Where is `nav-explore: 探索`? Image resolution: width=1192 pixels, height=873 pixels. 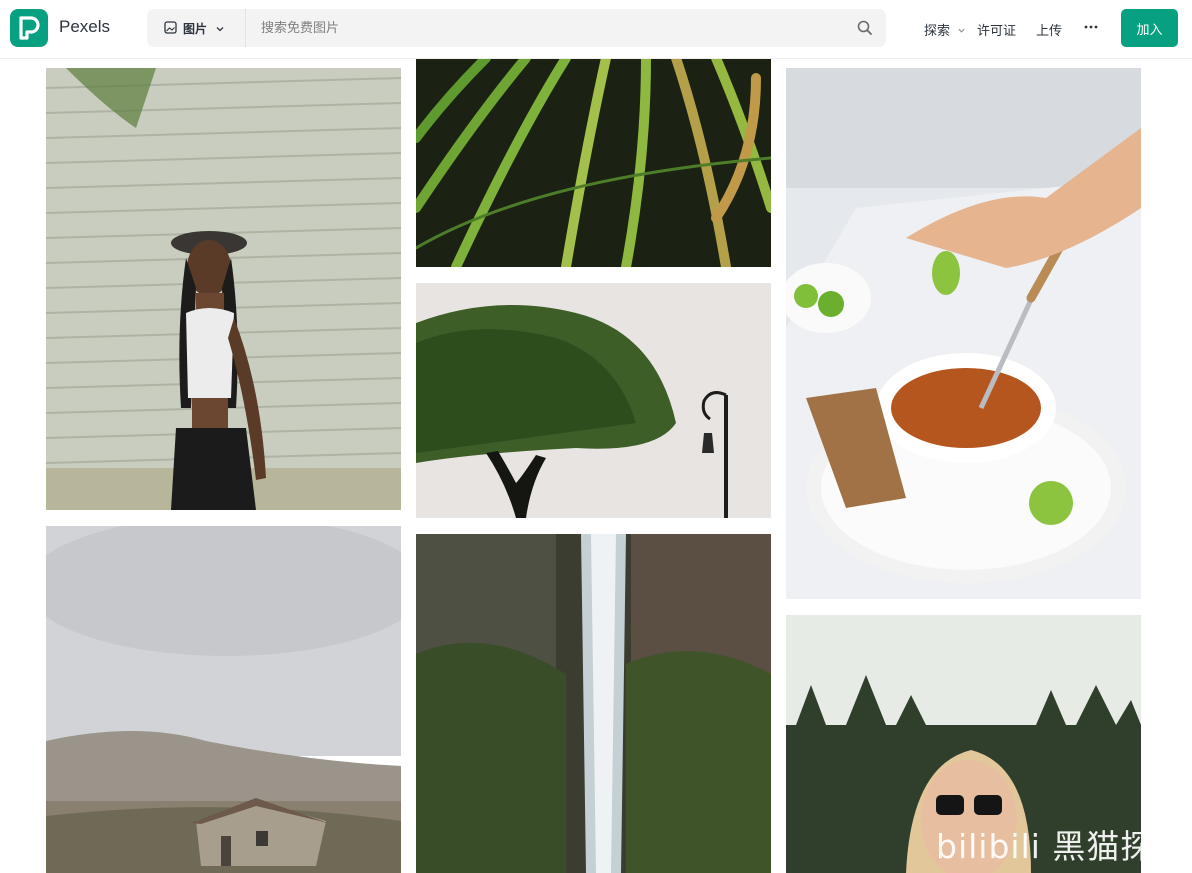
nav-explore: 探索 is located at coordinates (945, 29).